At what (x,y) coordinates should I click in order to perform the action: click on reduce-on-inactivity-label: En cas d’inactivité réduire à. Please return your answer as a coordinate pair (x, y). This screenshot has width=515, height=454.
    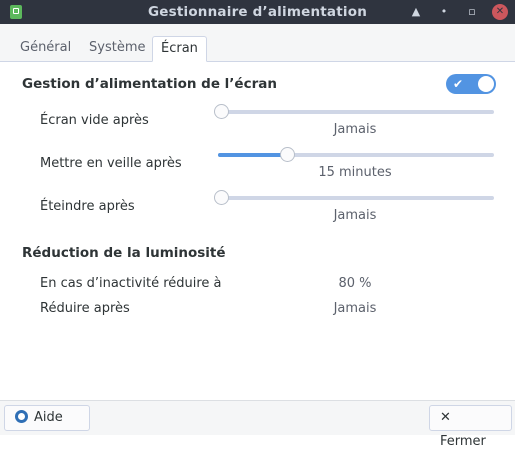
    Looking at the image, I should click on (131, 283).